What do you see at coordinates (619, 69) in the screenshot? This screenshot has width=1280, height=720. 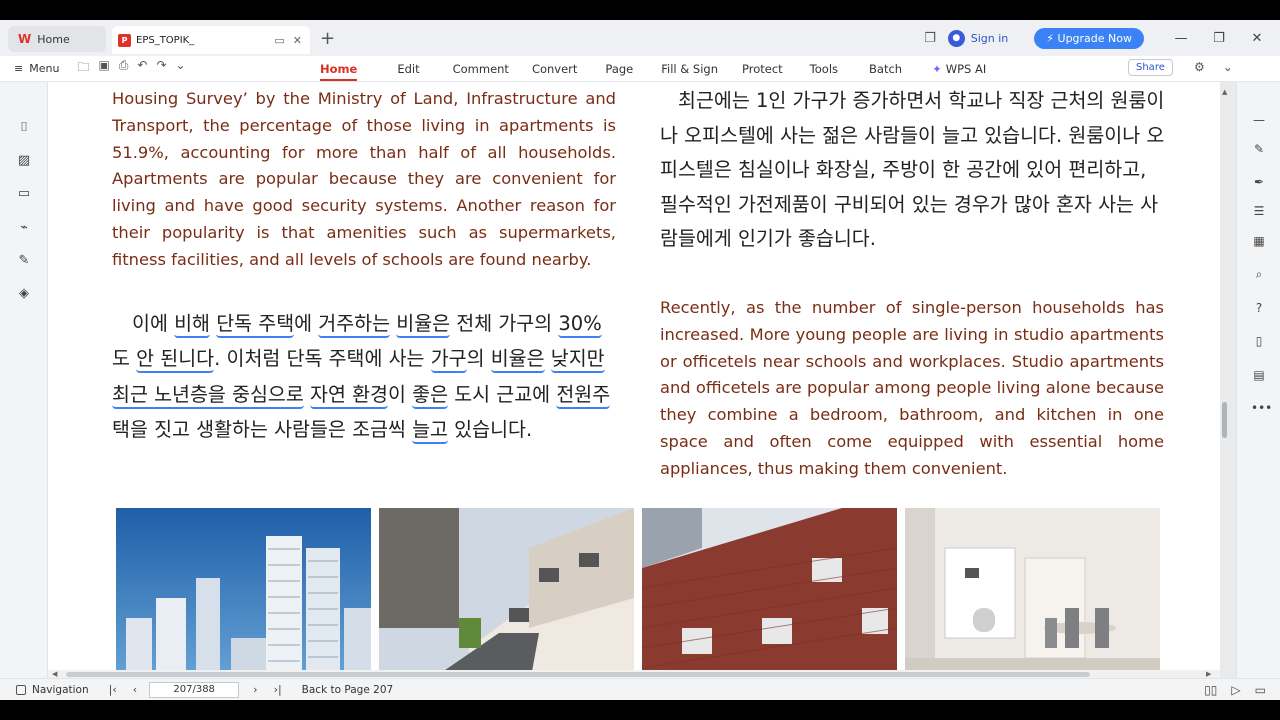 I see `tab-ribbon-page: Page` at bounding box center [619, 69].